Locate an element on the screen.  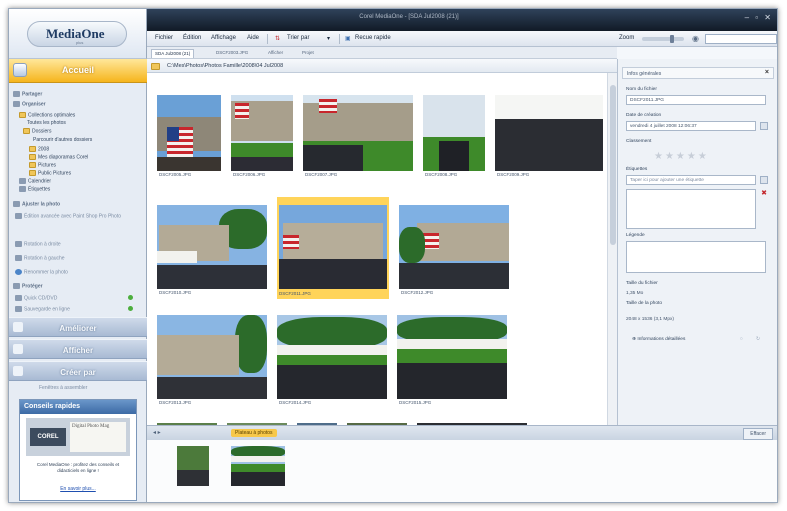
add-tag-icon is located at coordinates (764, 180).